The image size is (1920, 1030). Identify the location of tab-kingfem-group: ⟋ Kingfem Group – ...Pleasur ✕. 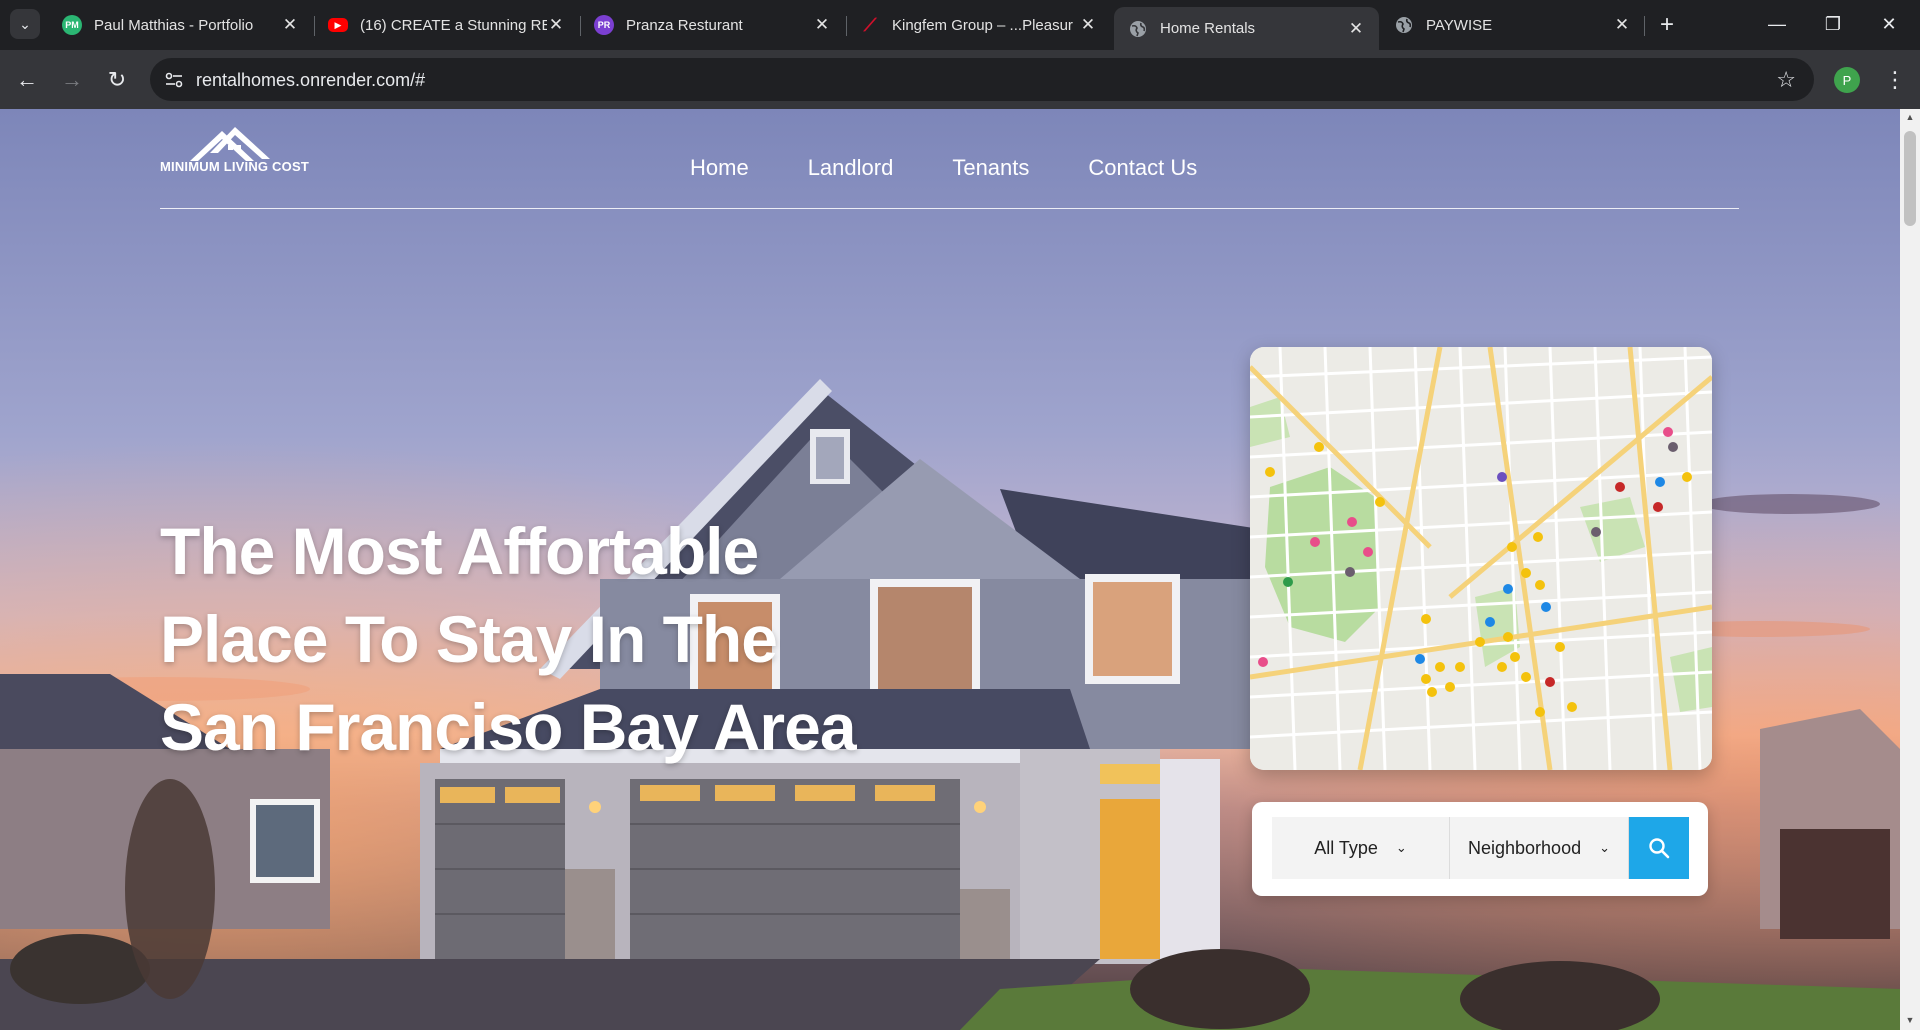
(978, 25).